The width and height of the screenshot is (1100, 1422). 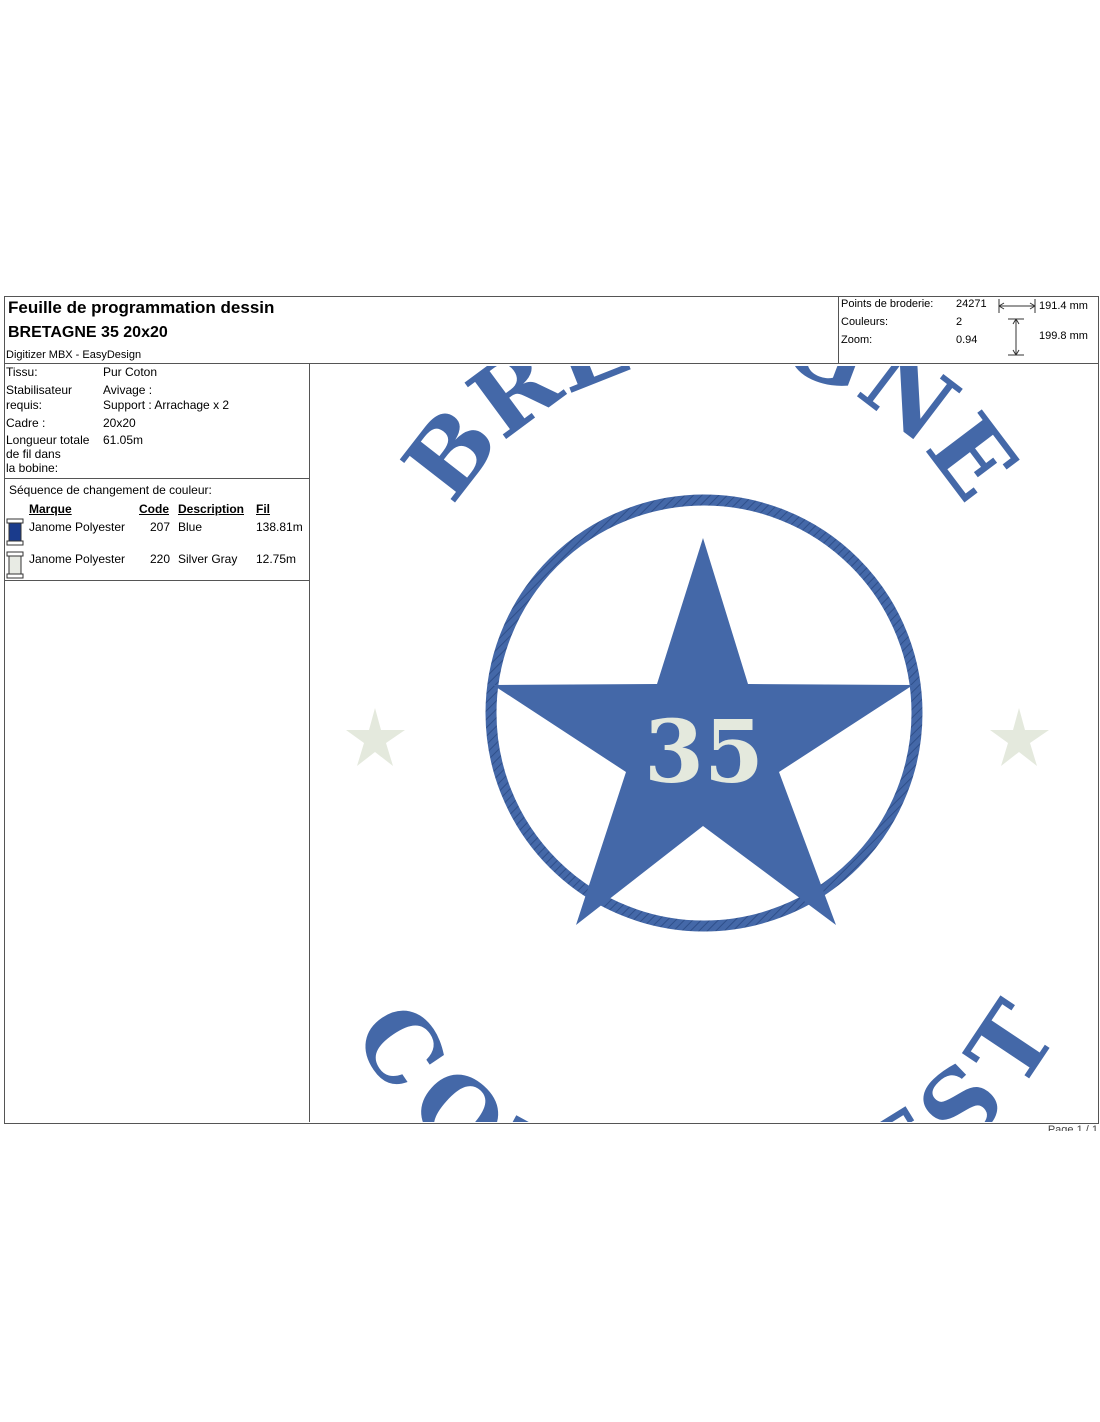 What do you see at coordinates (838, 330) in the screenshot?
I see `header-divider` at bounding box center [838, 330].